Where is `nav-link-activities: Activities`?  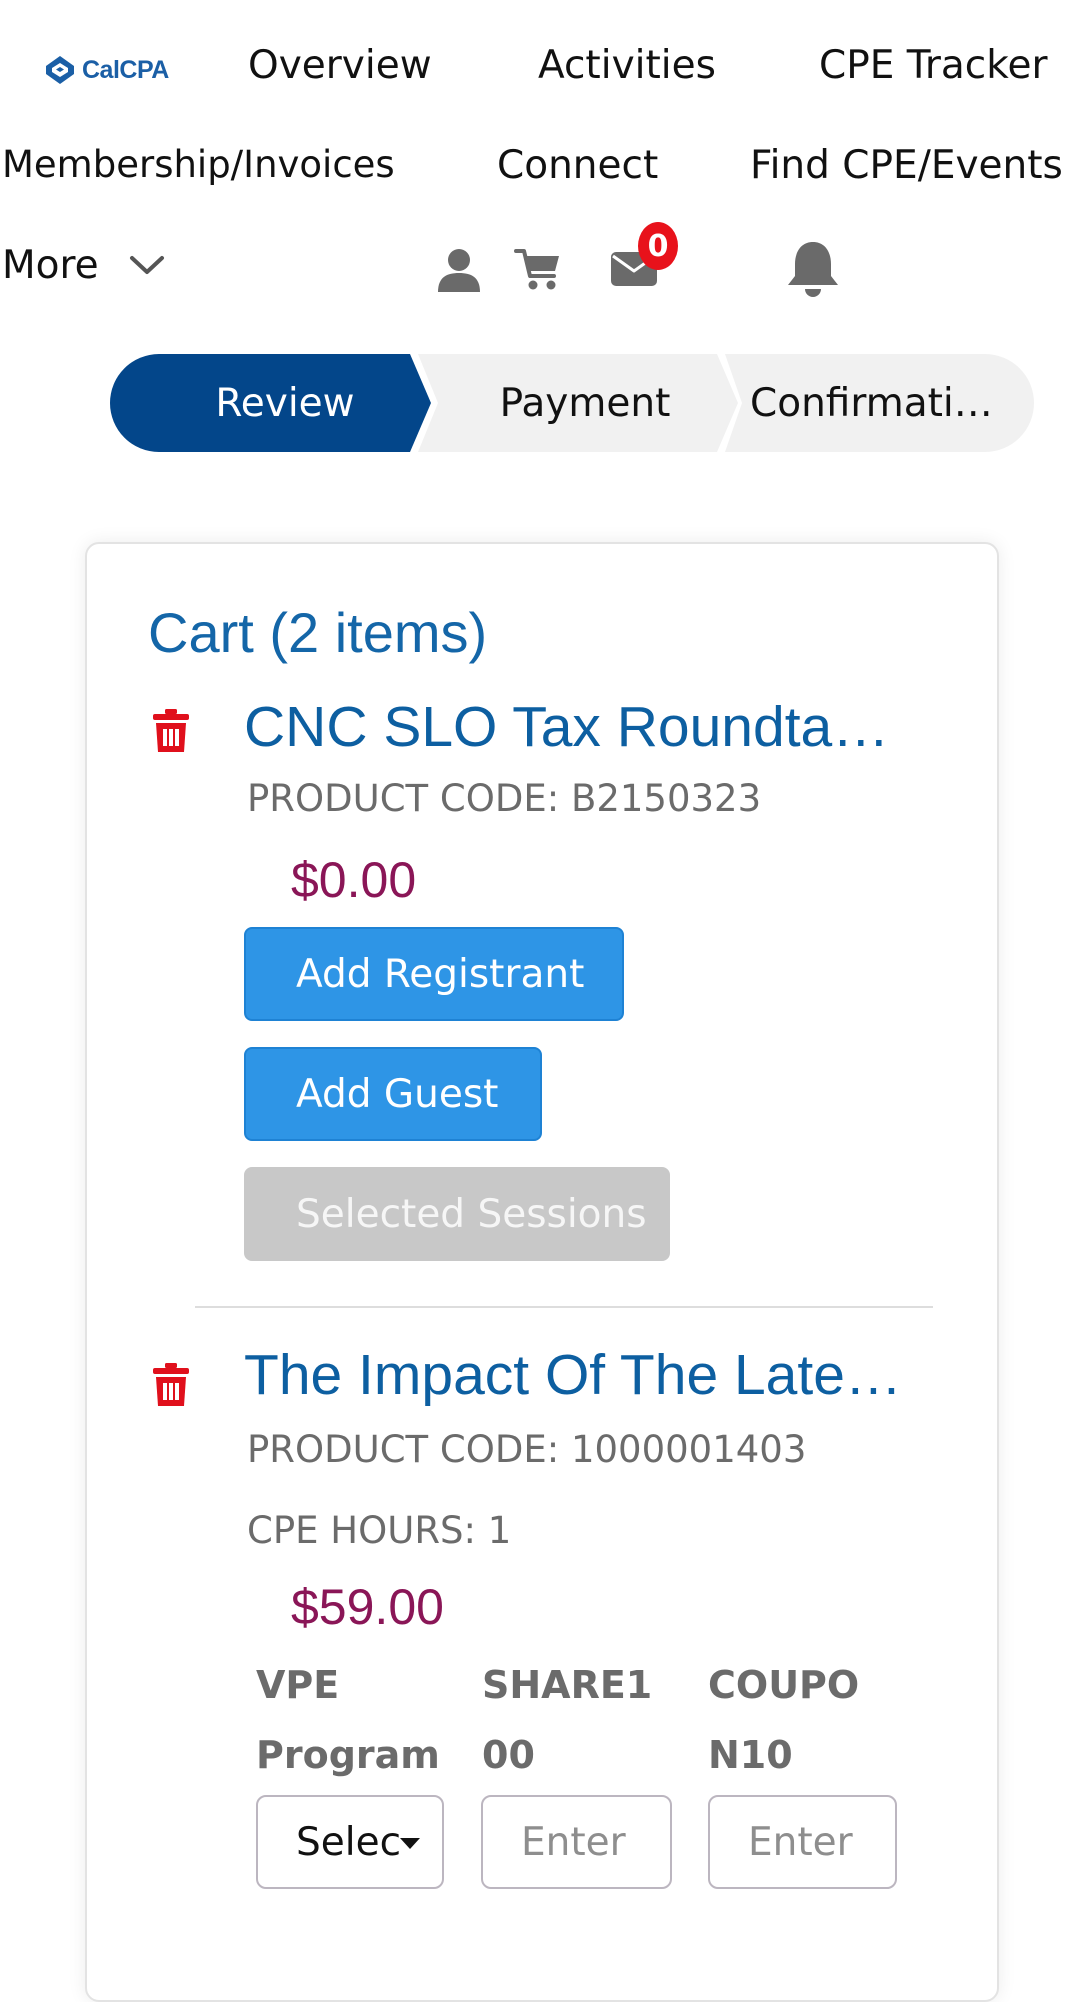
nav-link-activities: Activities is located at coordinates (627, 65).